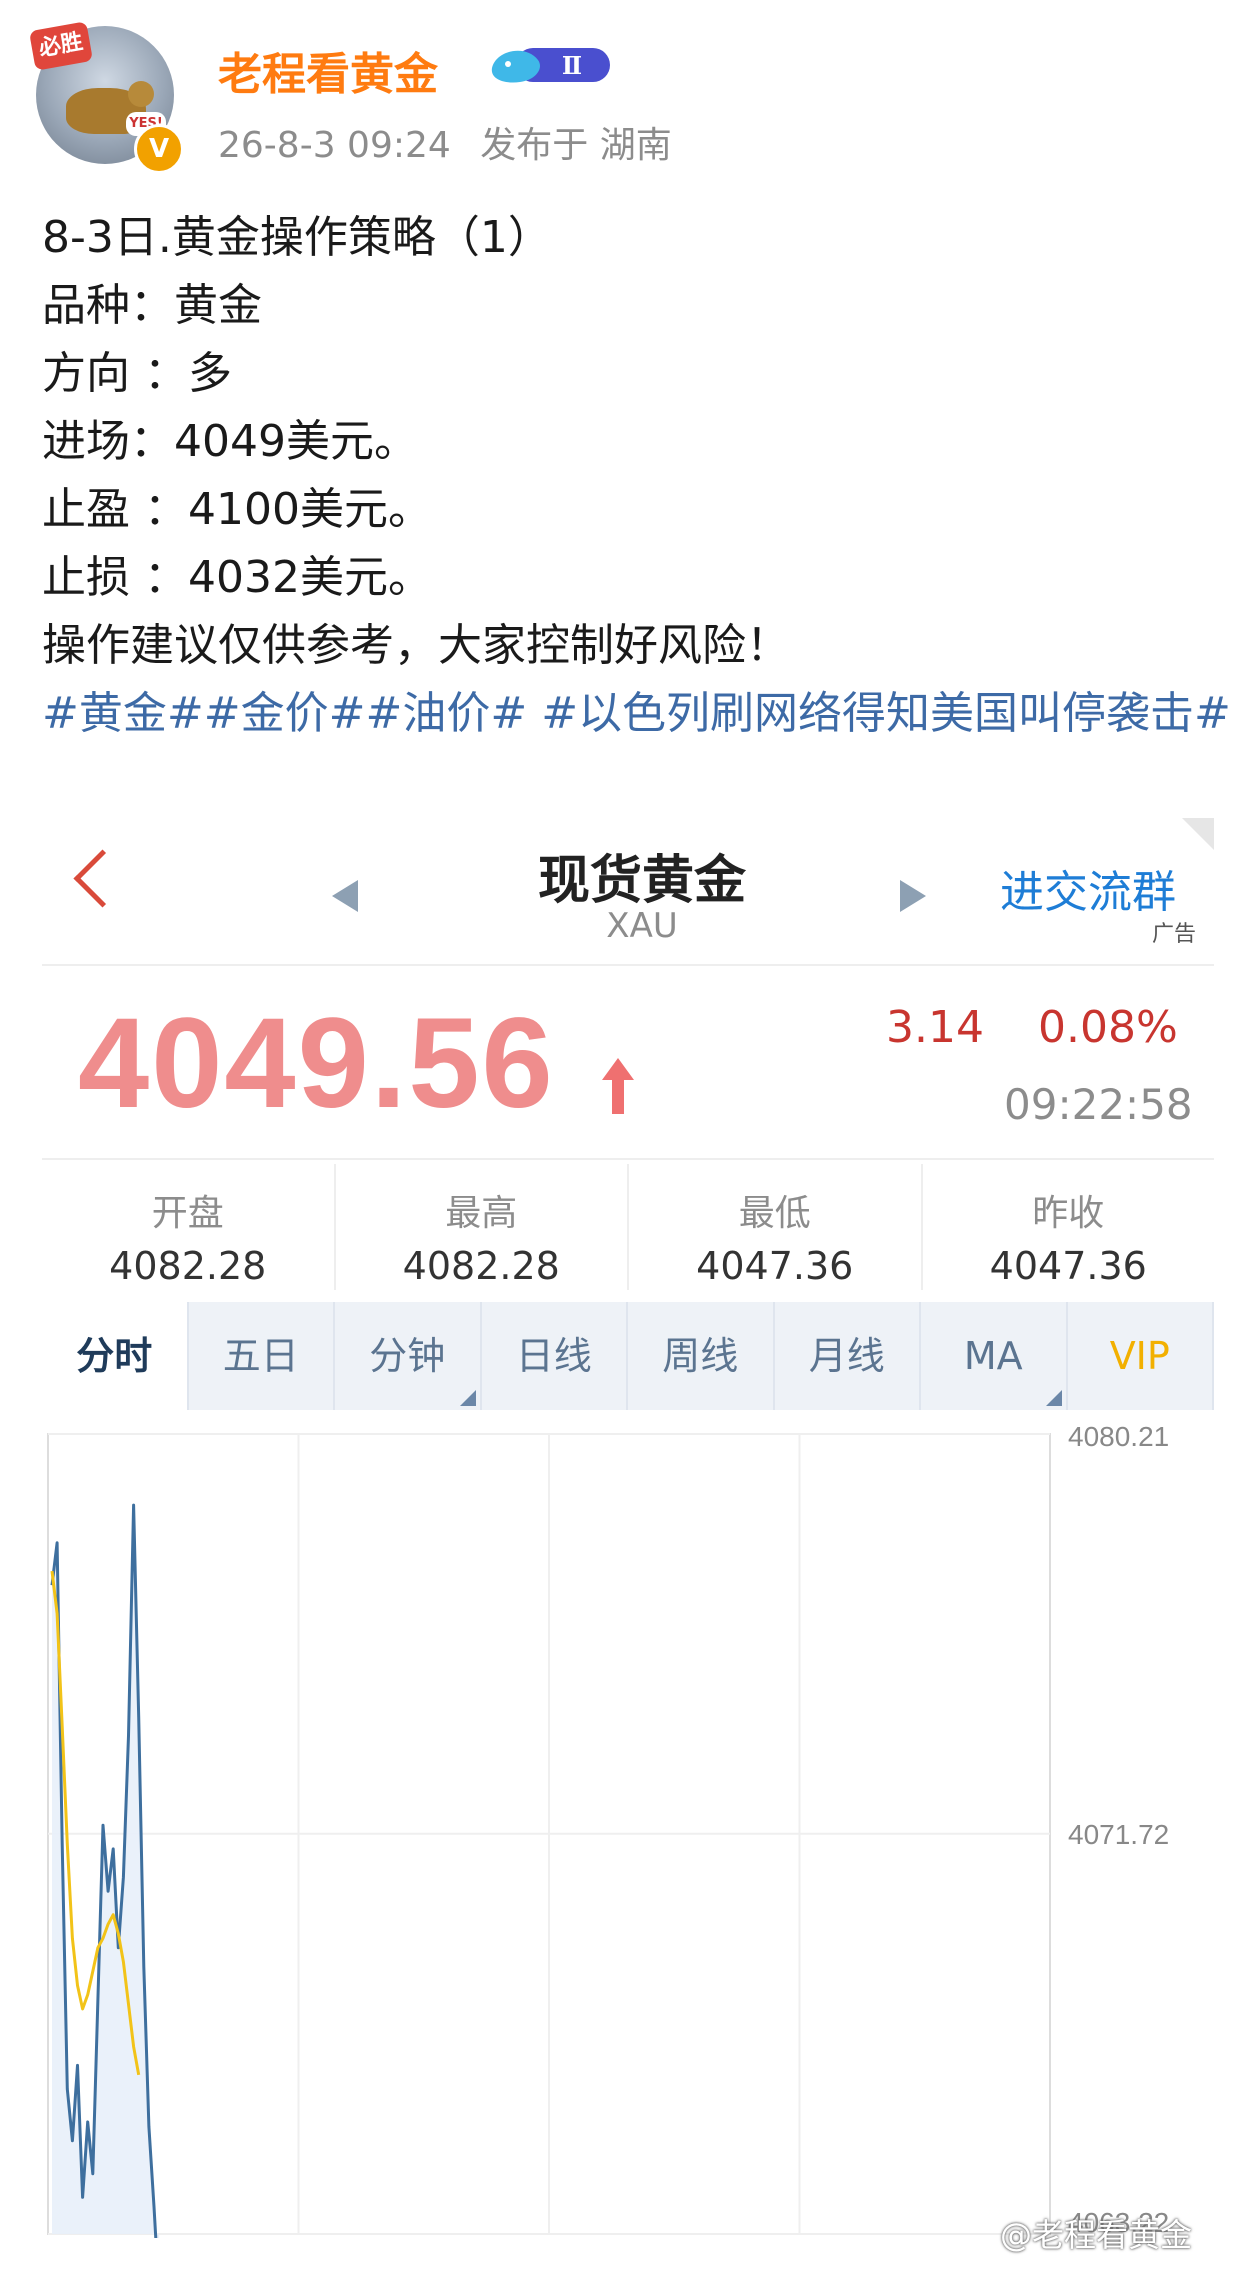  What do you see at coordinates (618, 1086) in the screenshot?
I see `price-up-arrow-icon` at bounding box center [618, 1086].